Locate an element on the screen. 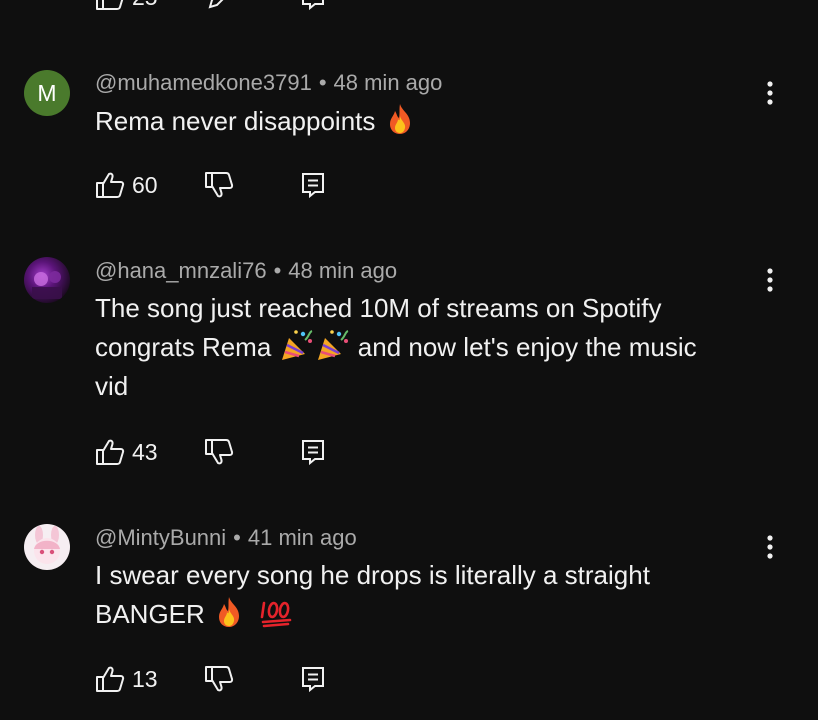  like-button: 13 is located at coordinates (143, 679).